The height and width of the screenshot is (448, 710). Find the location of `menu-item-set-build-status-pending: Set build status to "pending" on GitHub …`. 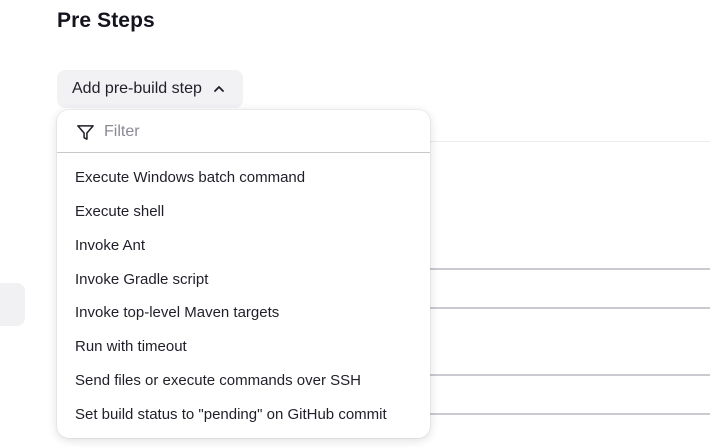

menu-item-set-build-status-pending: Set build status to "pending" on GitHub … is located at coordinates (231, 415).